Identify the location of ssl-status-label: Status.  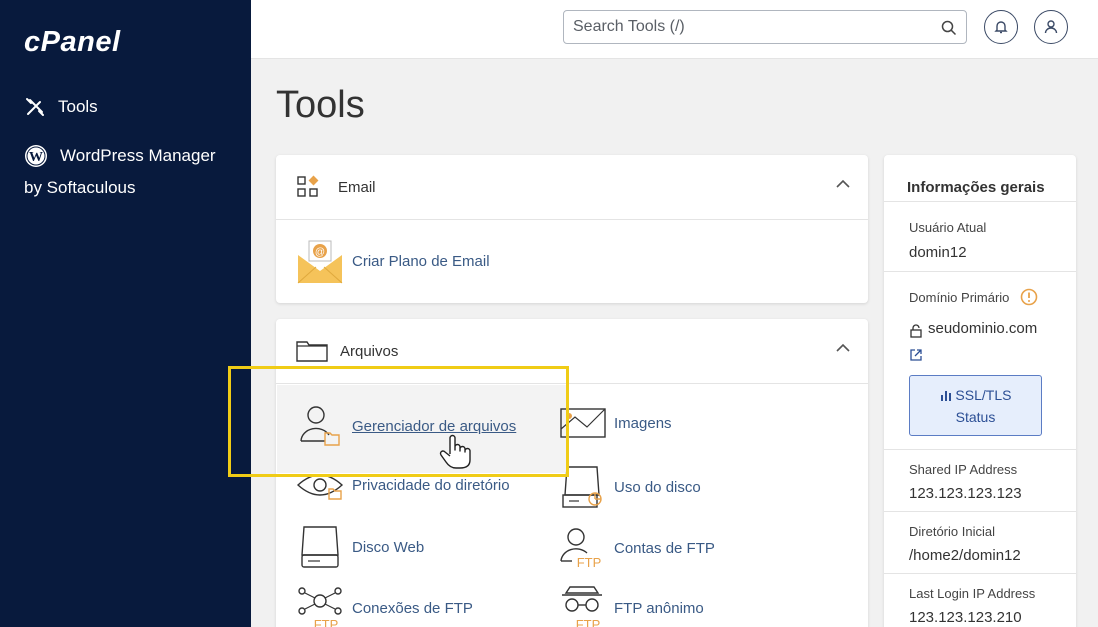
(975, 417).